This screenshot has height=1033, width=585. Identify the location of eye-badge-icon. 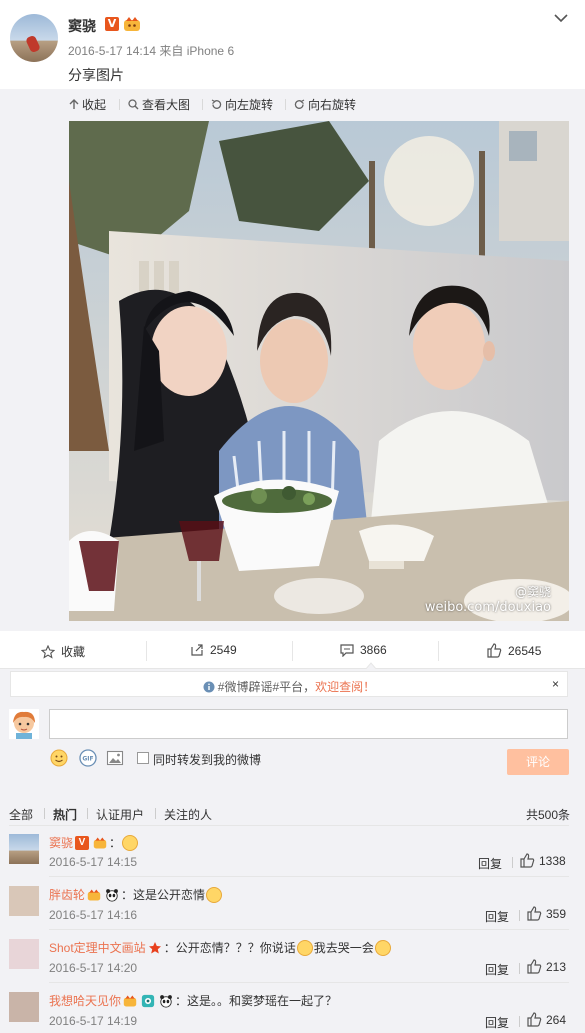
(148, 1000).